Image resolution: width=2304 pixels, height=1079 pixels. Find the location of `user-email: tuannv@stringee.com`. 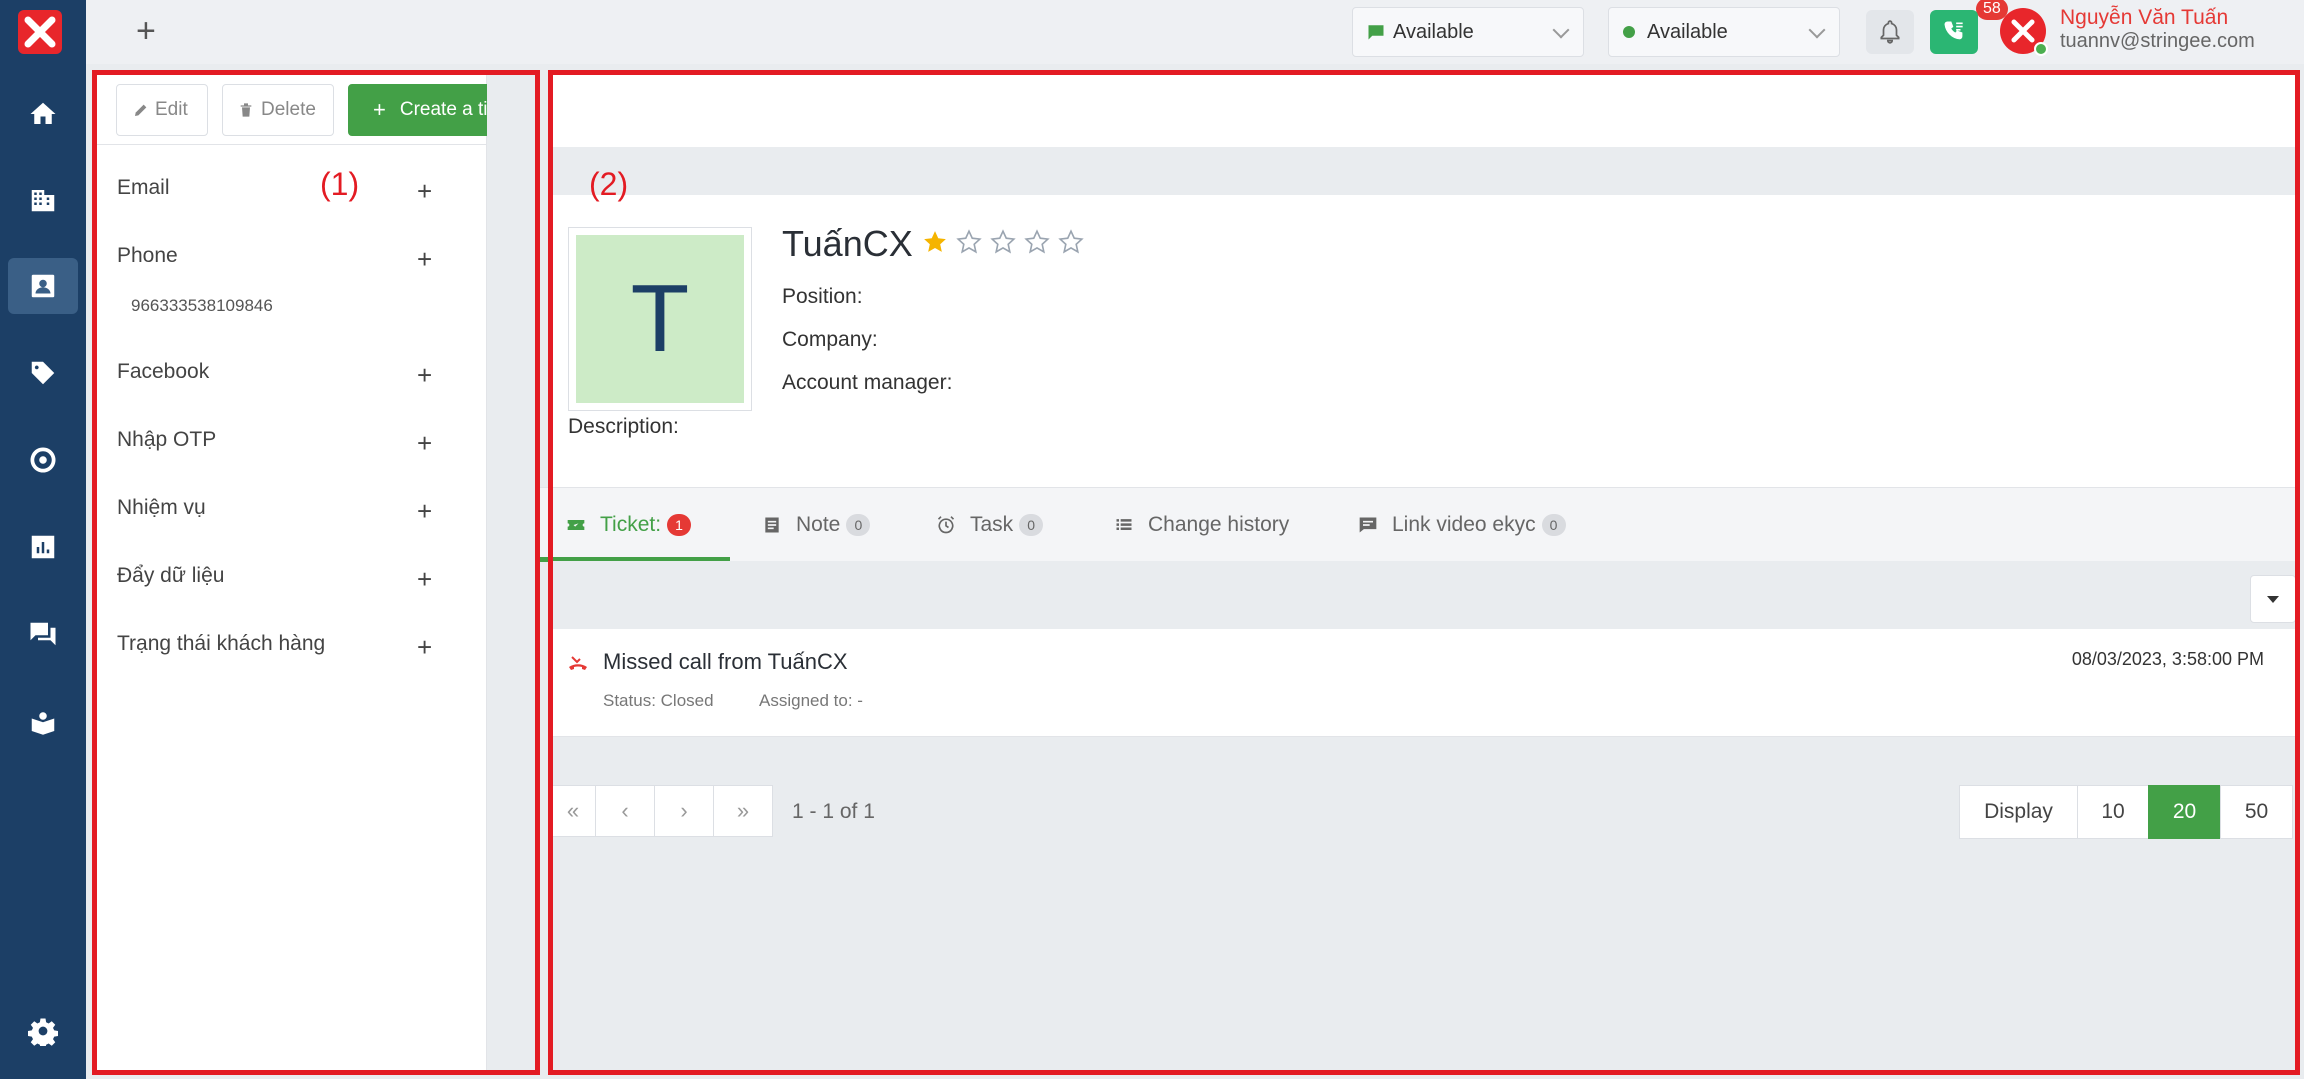

user-email: tuannv@stringee.com is located at coordinates (2157, 41).